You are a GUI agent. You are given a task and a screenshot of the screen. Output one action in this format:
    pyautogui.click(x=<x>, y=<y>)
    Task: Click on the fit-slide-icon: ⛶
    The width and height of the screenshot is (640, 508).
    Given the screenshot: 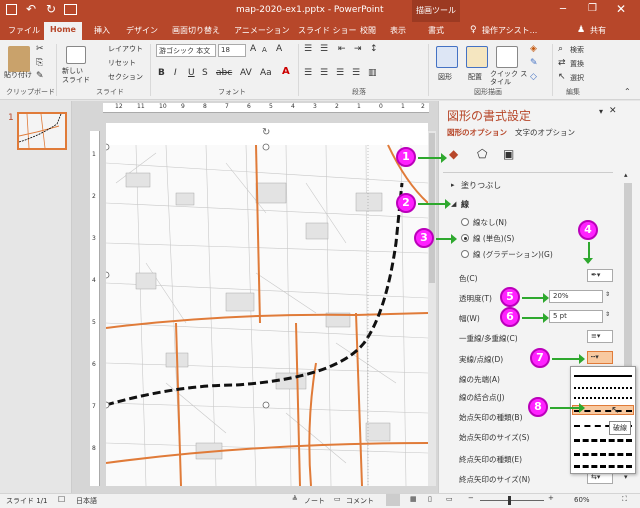 What is the action you would take?
    pyautogui.click(x=624, y=499)
    